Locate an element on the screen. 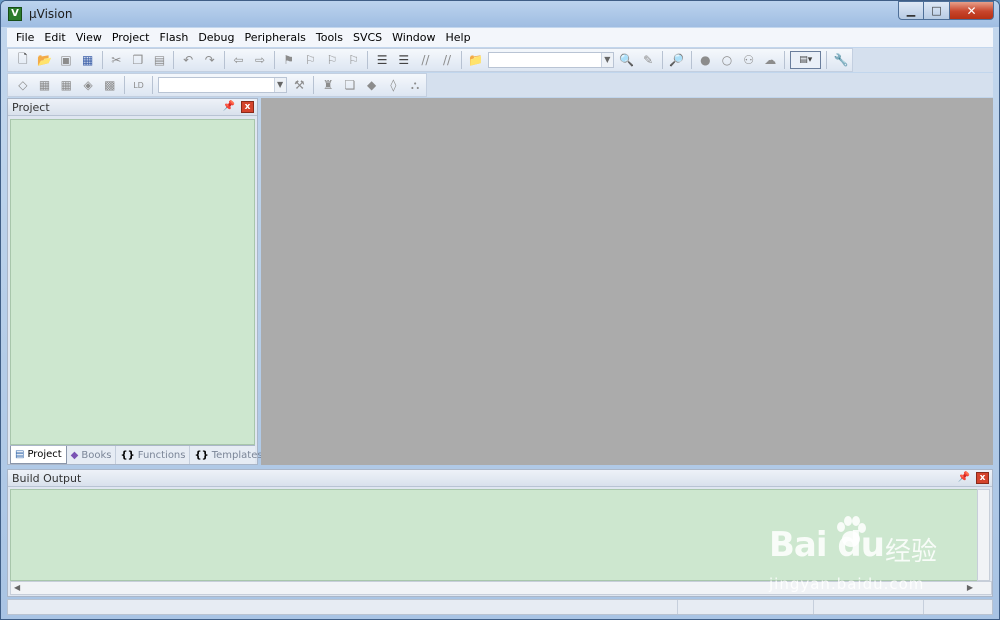 The width and height of the screenshot is (1000, 620). toolbar-strip is located at coordinates (923, 60).